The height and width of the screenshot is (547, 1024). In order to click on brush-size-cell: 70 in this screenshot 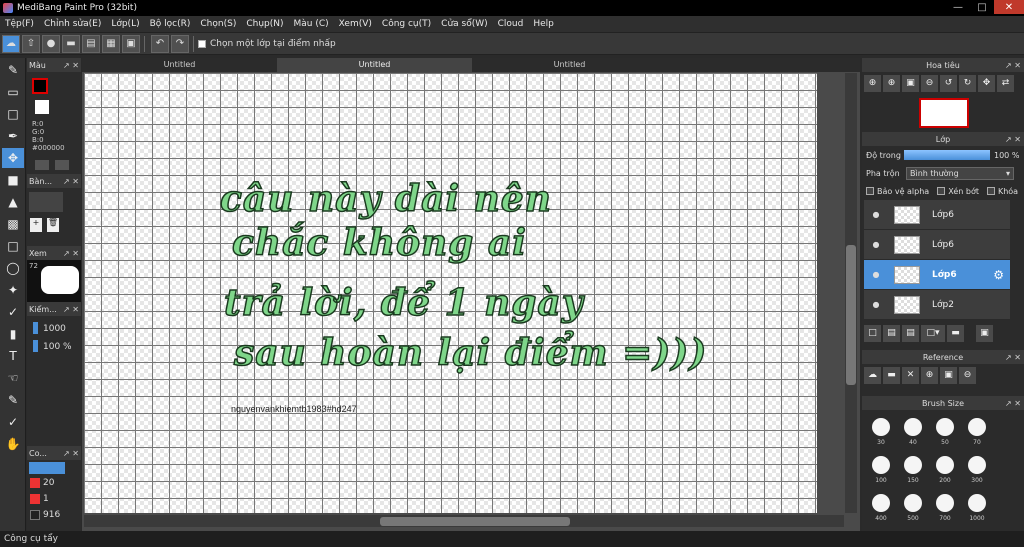, I will do `click(977, 432)`.